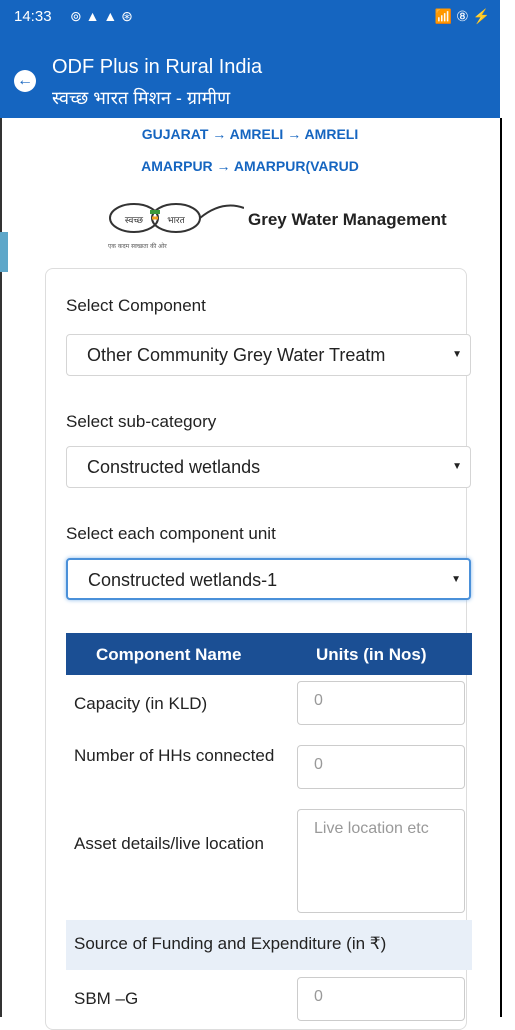  What do you see at coordinates (250, 17) in the screenshot?
I see `status-bar: 14:33 ⊚ ▲ ▲ ⊛ 📶 ⑧ ⚡` at bounding box center [250, 17].